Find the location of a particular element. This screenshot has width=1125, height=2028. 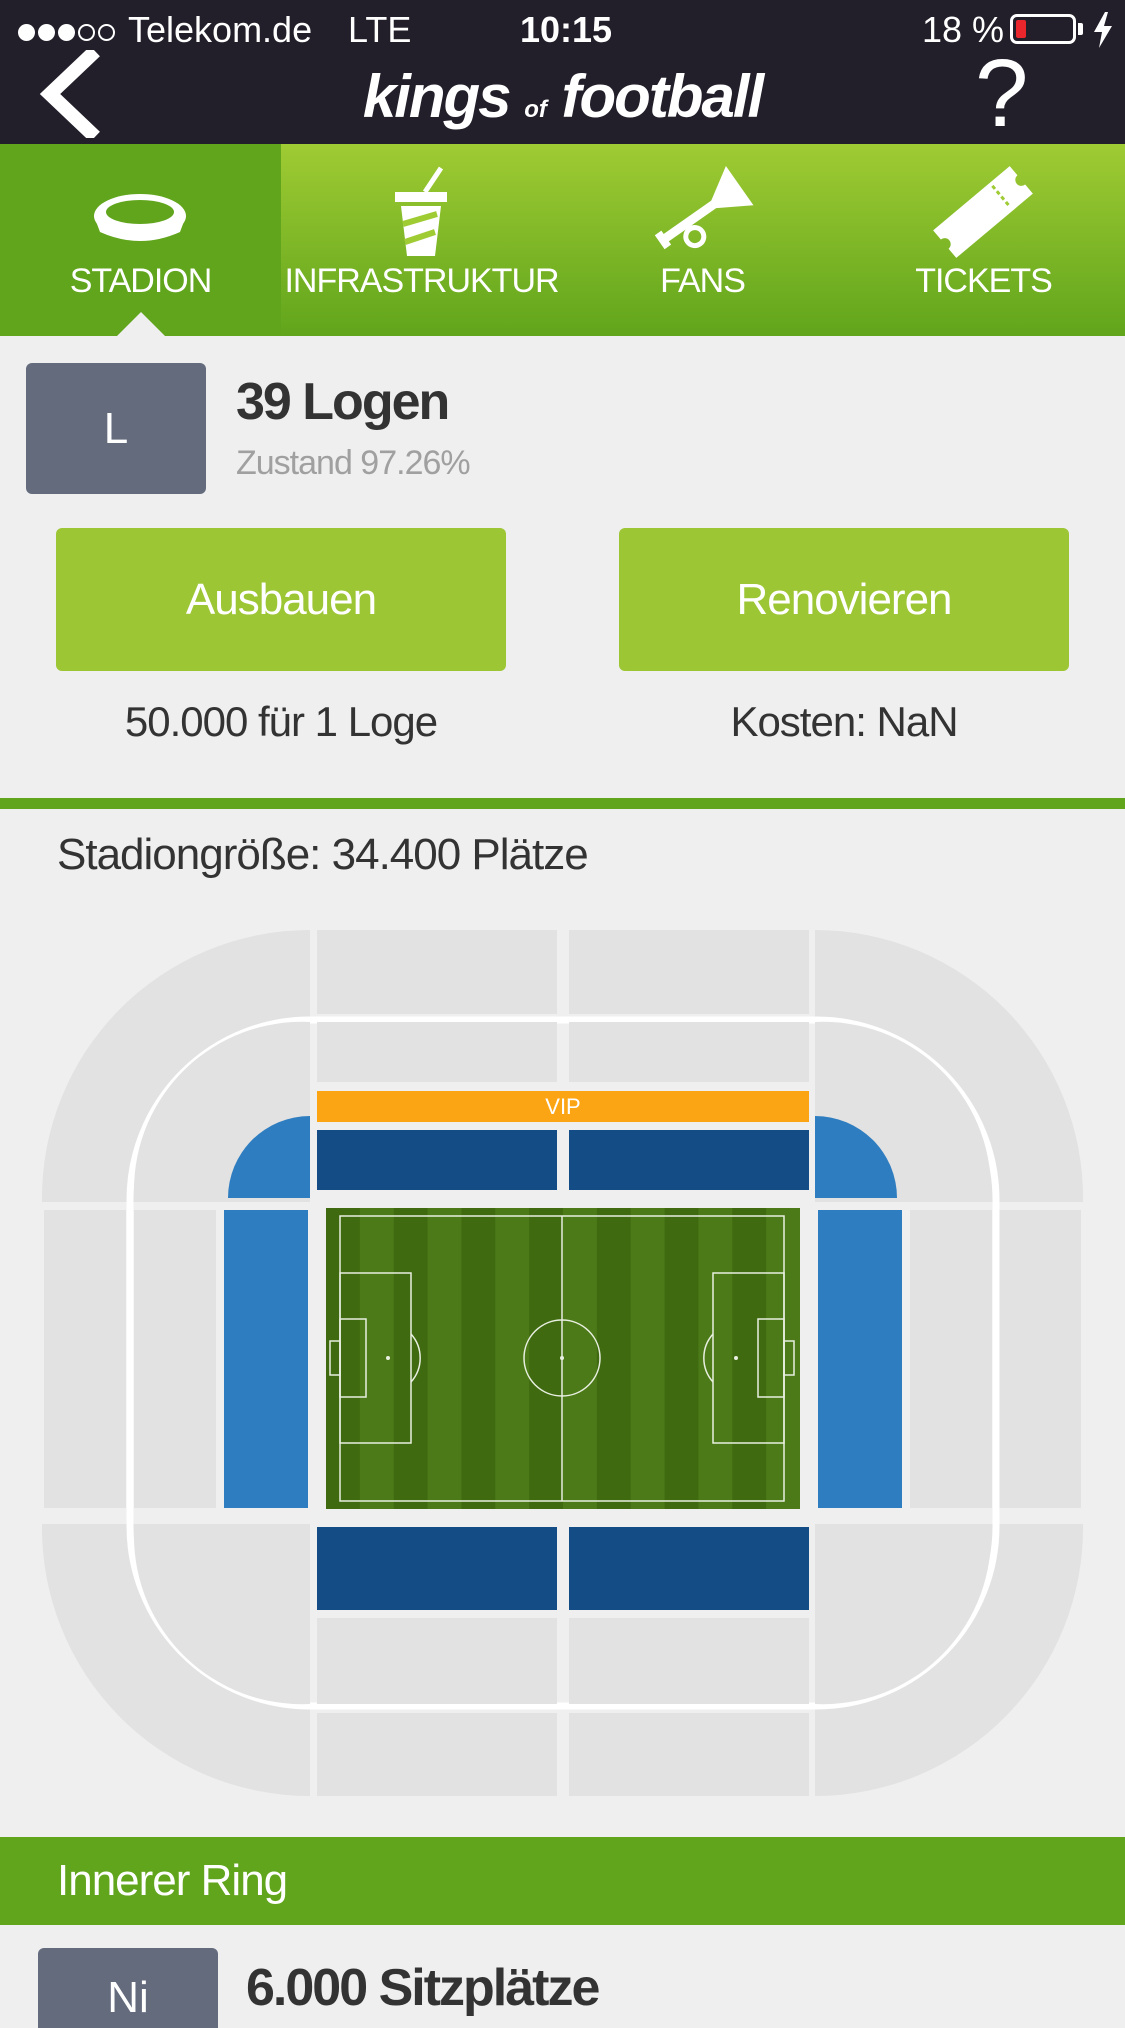

vip-label: VIP is located at coordinates (562, 1106).